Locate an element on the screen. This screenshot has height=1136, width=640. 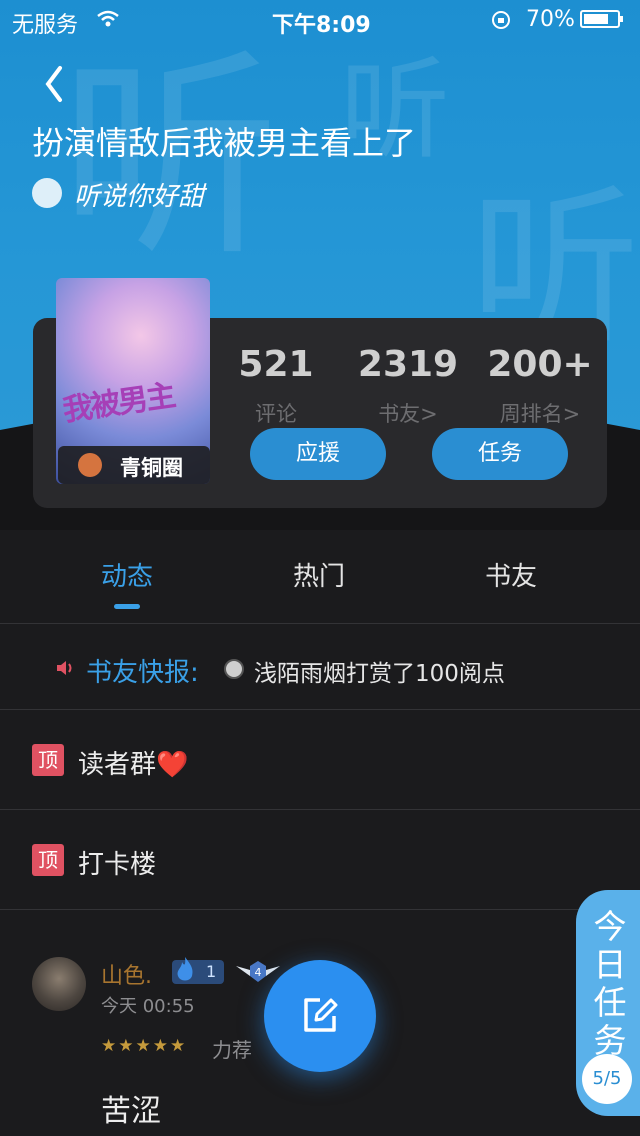
pinned-item-reader-group: 读者群❤️ is located at coordinates (133, 762).